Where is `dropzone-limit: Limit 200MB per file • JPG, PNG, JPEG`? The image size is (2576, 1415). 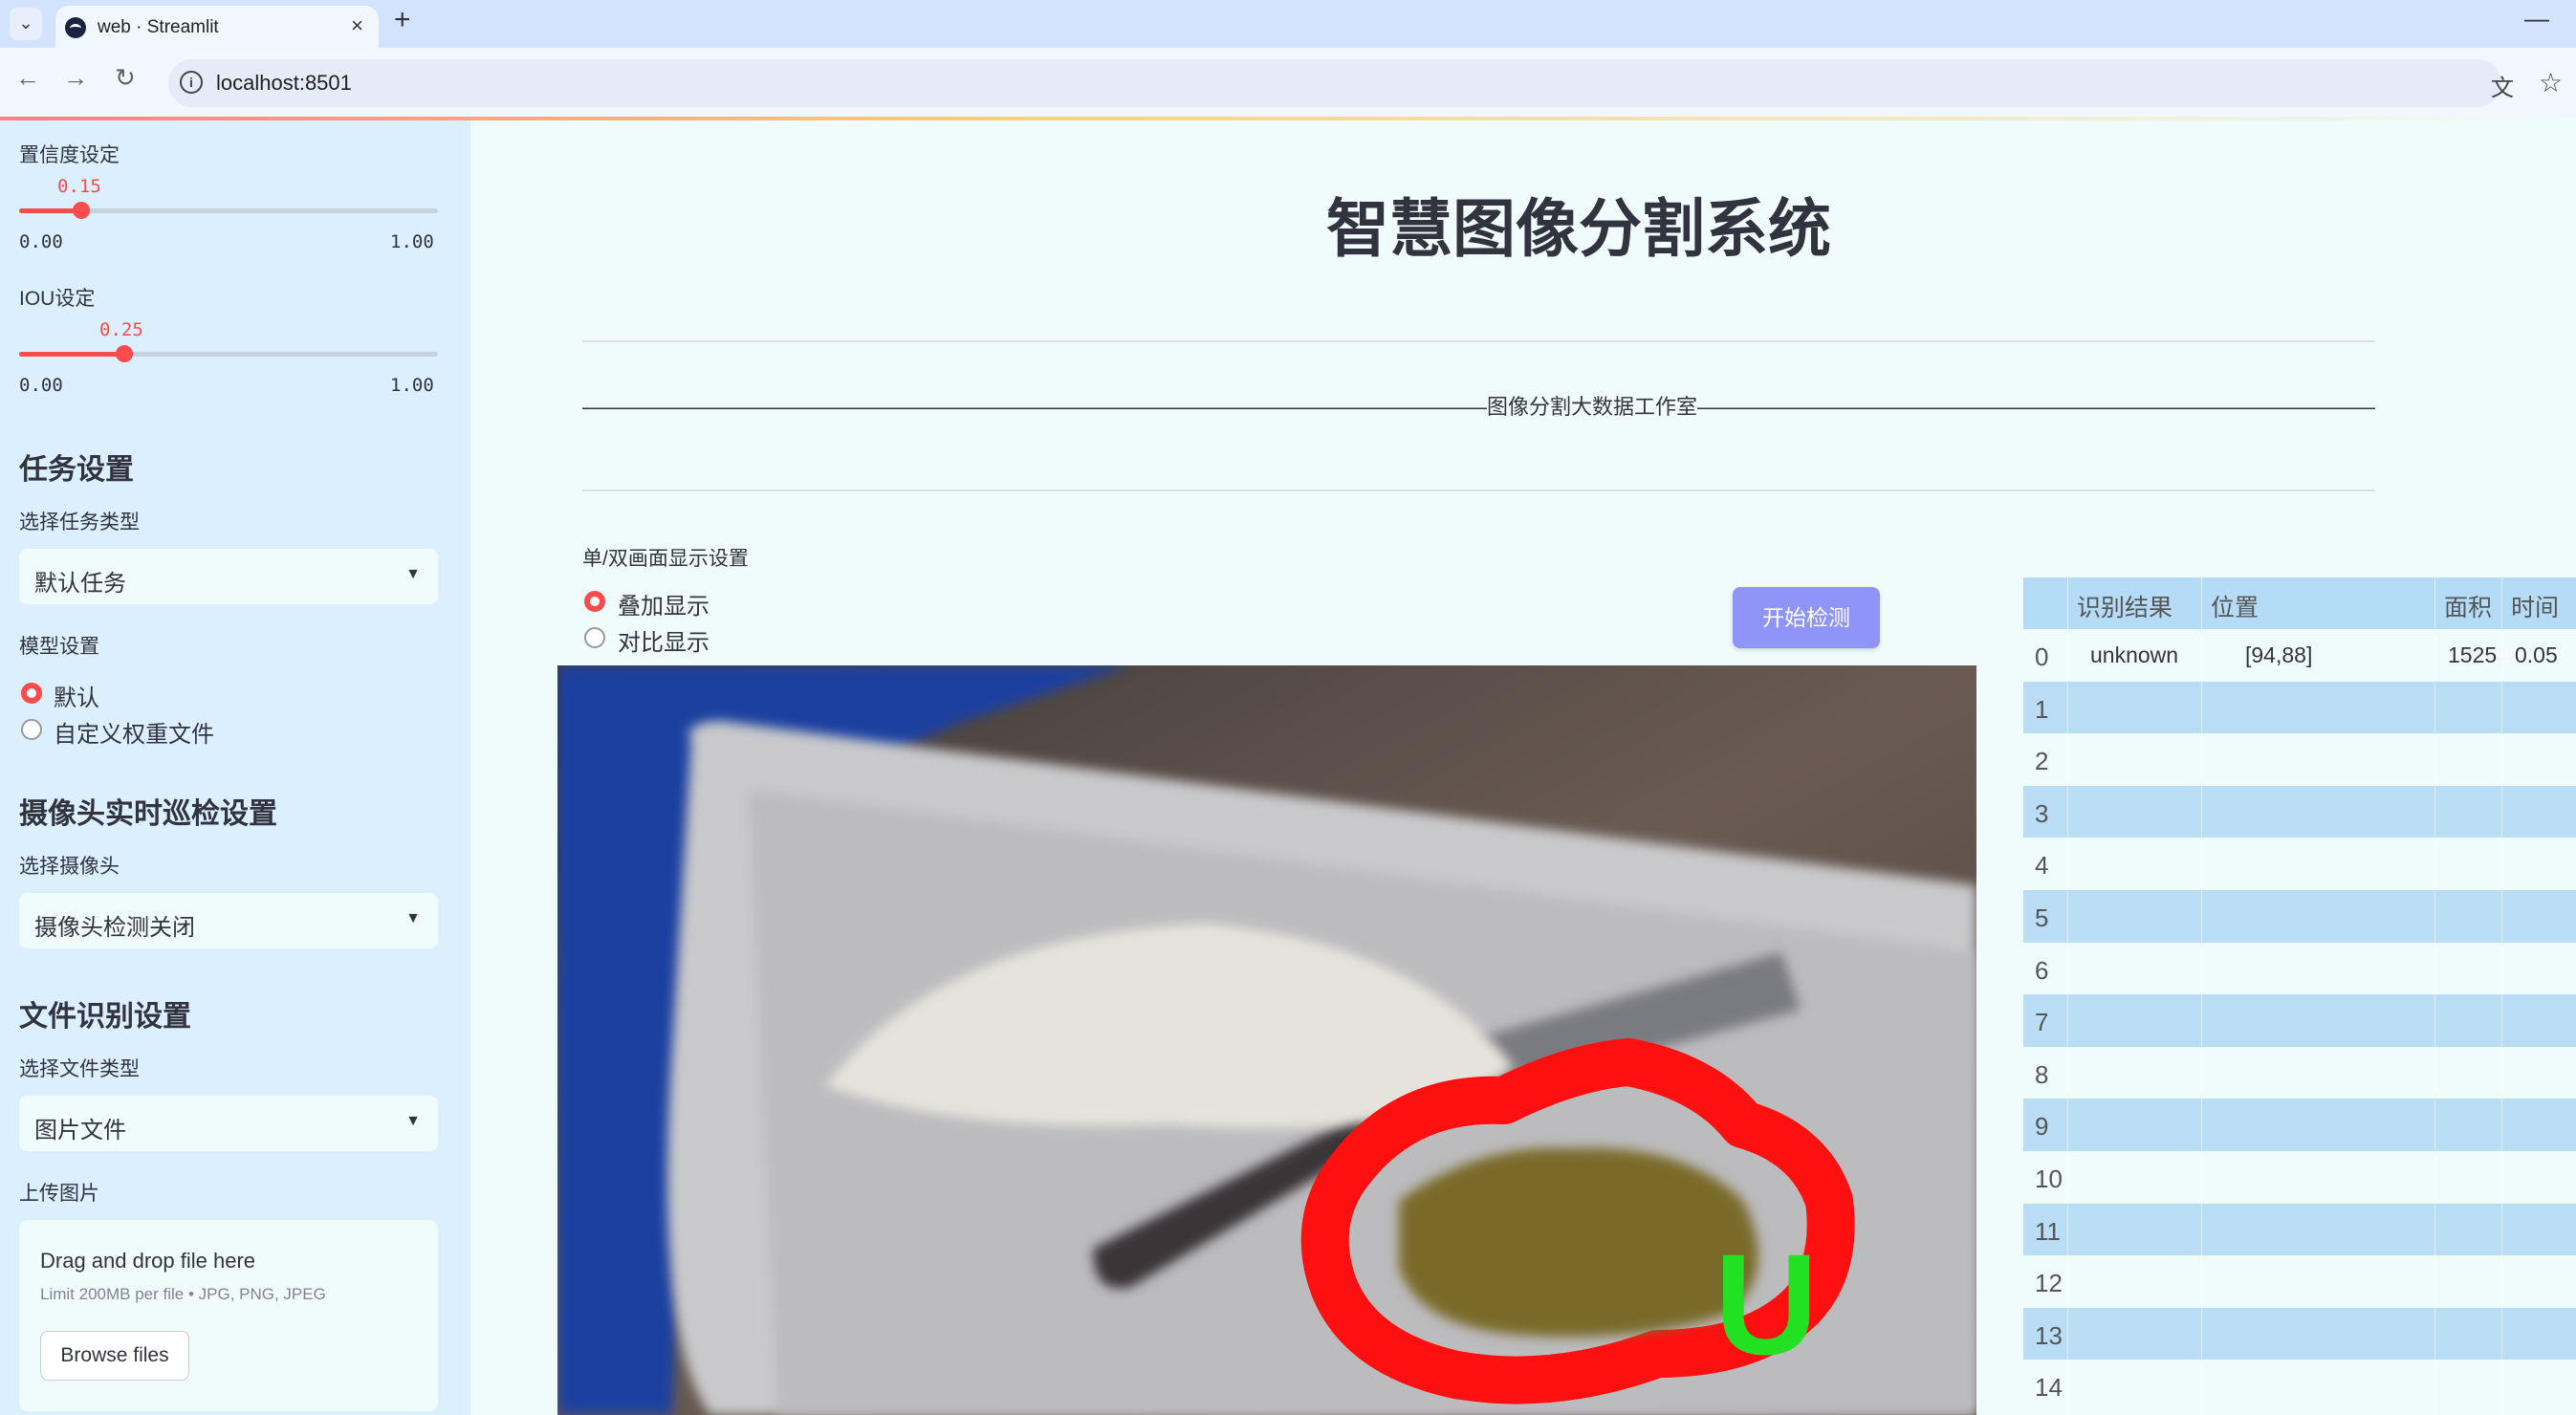
dropzone-limit: Limit 200MB per file • JPG, PNG, JPEG is located at coordinates (183, 1294).